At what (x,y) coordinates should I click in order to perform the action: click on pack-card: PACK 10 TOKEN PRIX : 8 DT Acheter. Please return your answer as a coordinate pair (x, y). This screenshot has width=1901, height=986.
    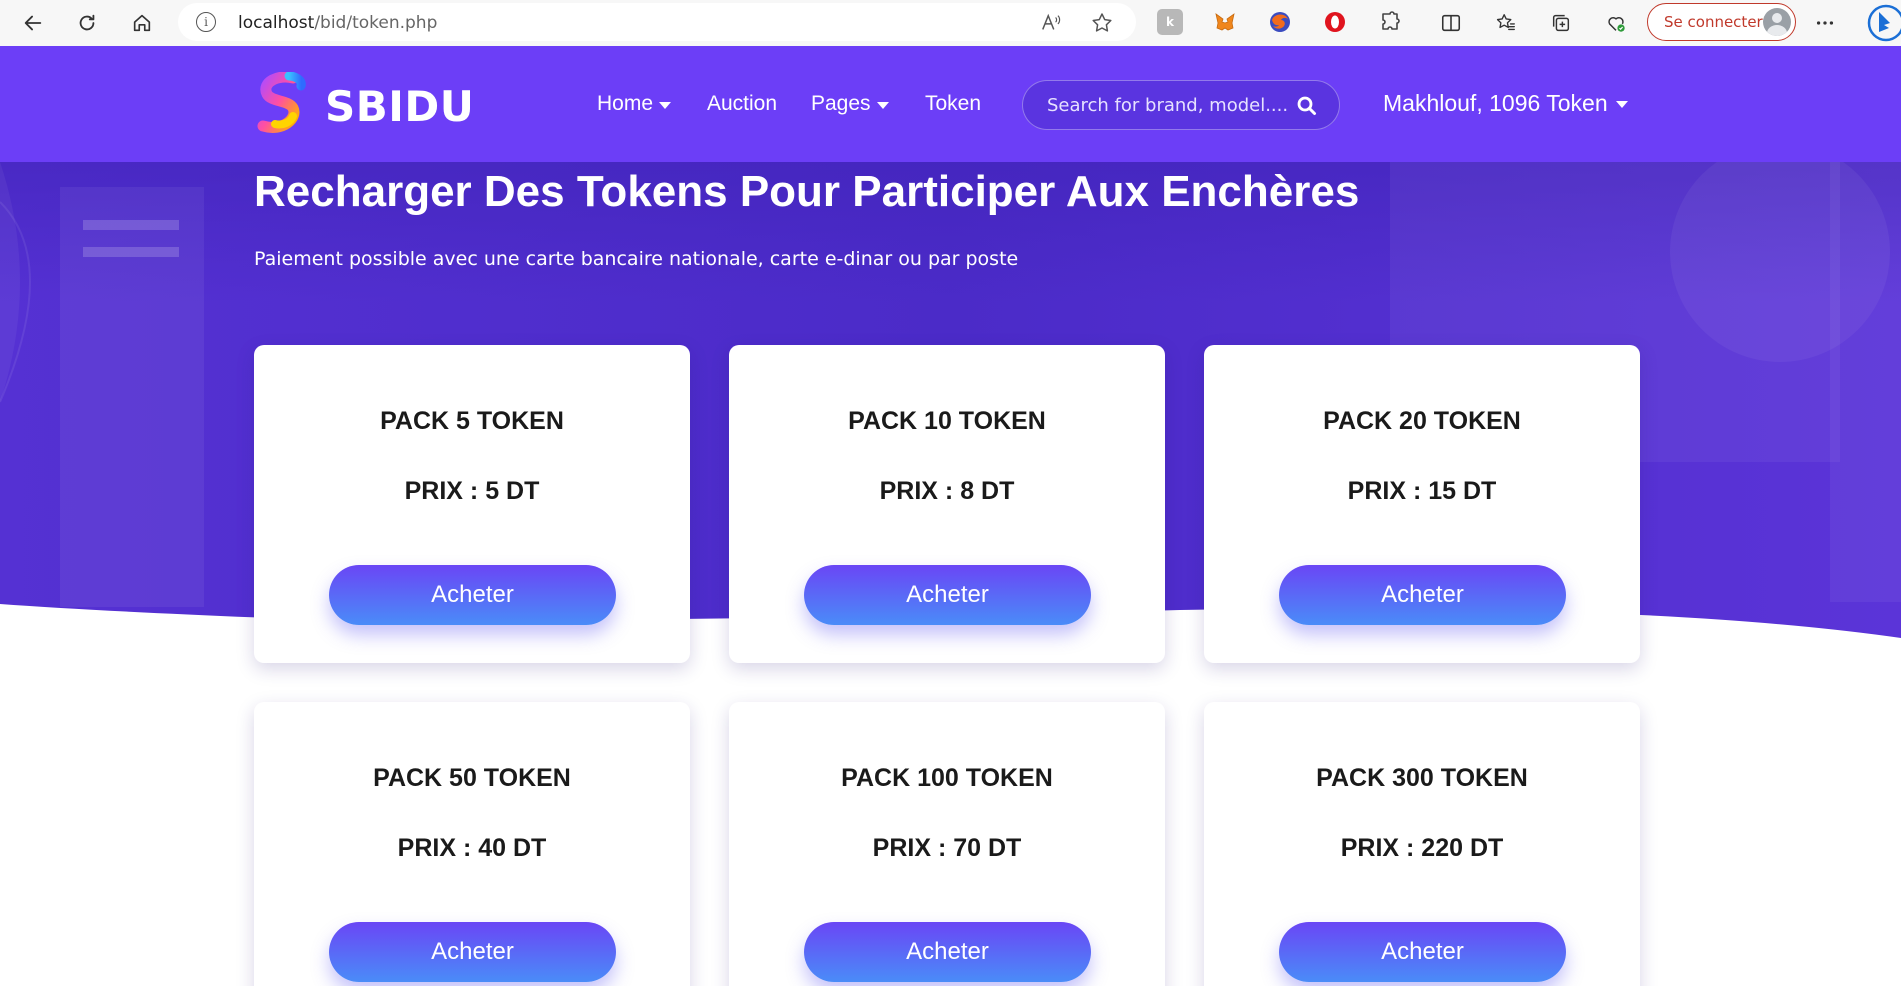
    Looking at the image, I should click on (947, 504).